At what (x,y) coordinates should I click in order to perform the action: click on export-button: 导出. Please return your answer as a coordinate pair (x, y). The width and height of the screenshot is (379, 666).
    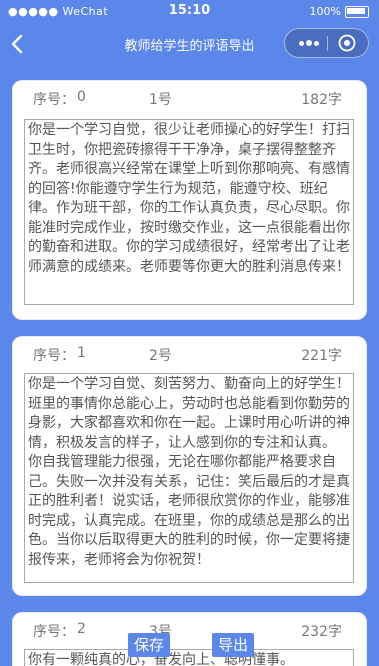
    Looking at the image, I should click on (233, 645).